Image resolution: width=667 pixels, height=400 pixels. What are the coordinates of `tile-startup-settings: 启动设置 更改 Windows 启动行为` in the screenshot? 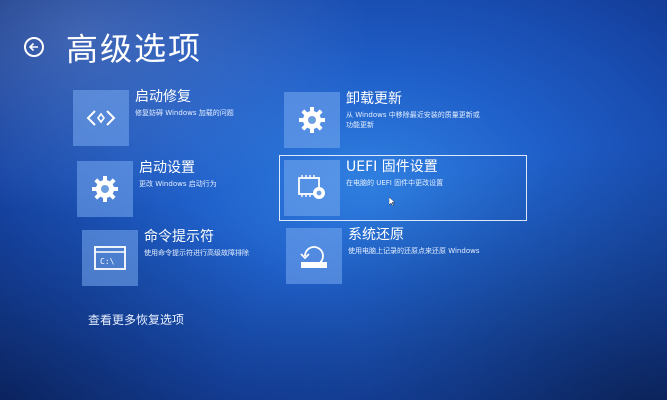 It's located at (178, 188).